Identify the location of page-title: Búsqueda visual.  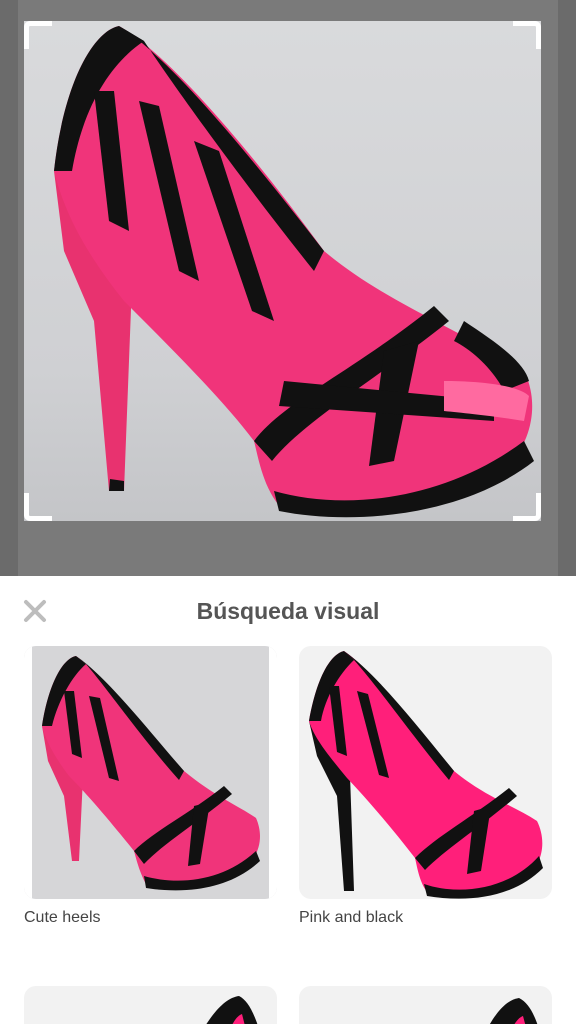
(288, 611).